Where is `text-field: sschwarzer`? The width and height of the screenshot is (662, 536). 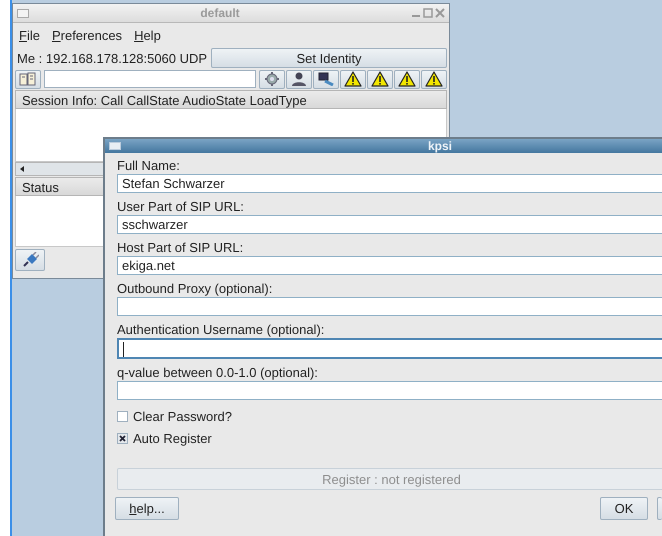
text-field: sschwarzer is located at coordinates (389, 224).